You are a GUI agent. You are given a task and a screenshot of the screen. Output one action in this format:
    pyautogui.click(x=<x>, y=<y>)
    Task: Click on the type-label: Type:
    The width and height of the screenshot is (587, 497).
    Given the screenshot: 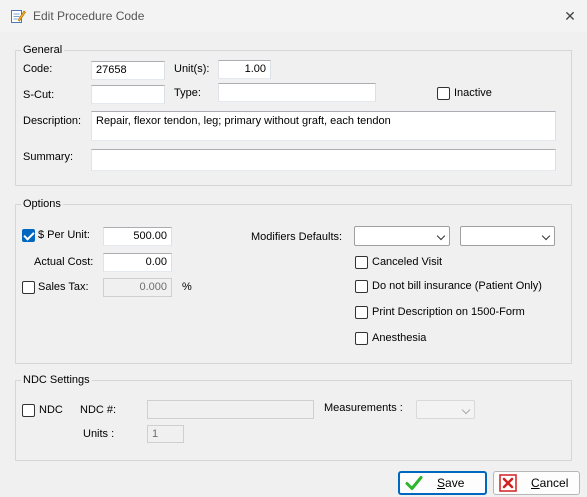 What is the action you would take?
    pyautogui.click(x=187, y=93)
    